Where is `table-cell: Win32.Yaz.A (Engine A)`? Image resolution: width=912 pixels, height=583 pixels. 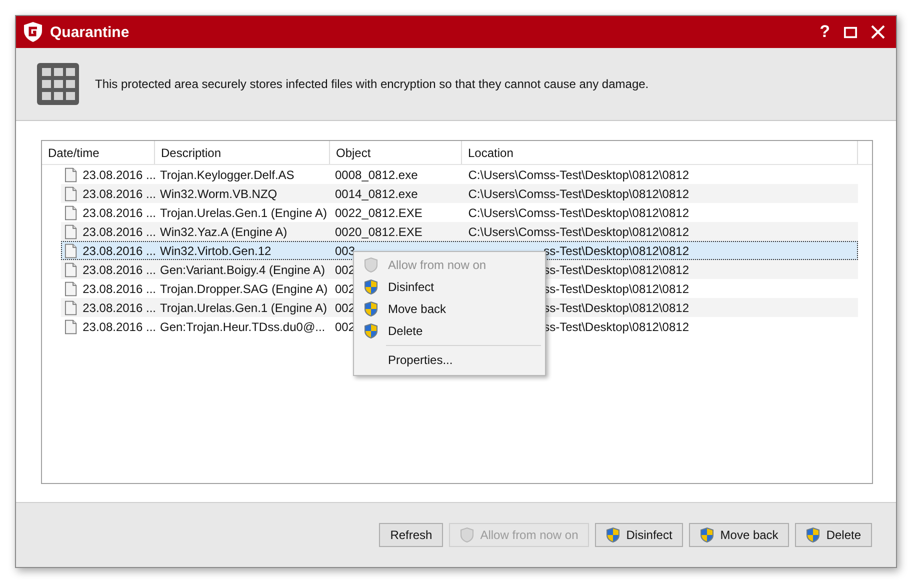 table-cell: Win32.Yaz.A (Engine A) is located at coordinates (224, 231).